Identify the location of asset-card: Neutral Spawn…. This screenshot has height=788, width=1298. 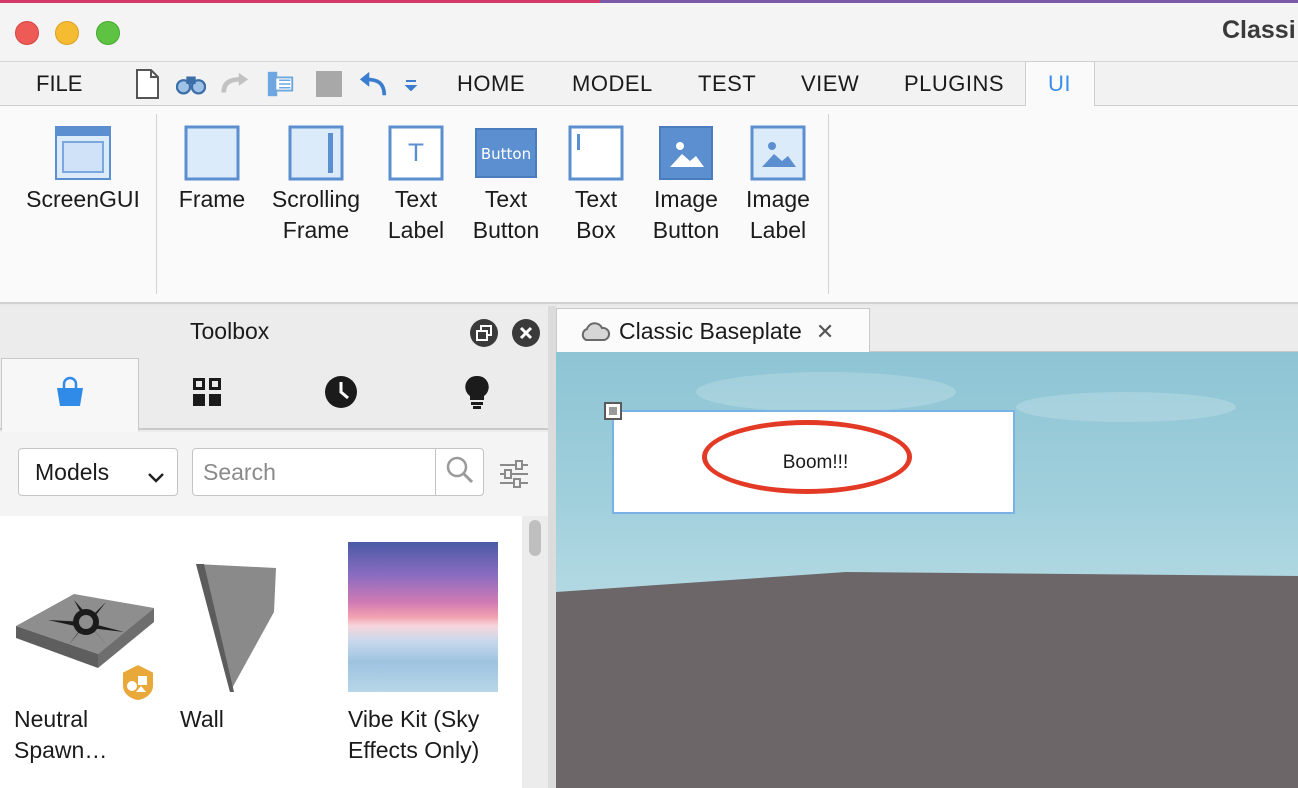
(89, 654).